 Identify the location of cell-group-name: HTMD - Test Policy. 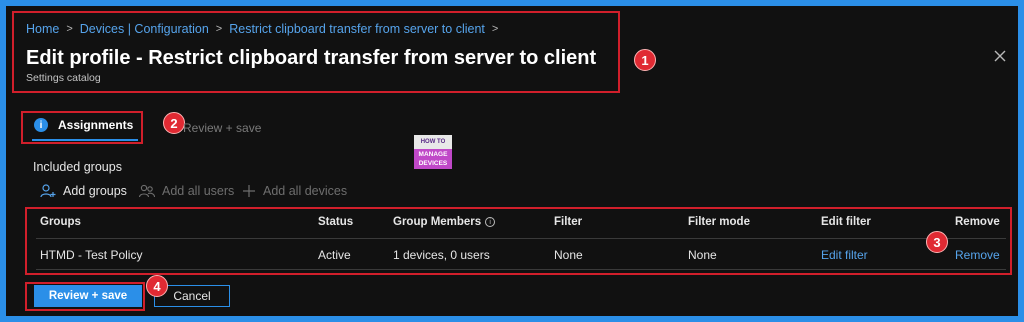
(91, 255).